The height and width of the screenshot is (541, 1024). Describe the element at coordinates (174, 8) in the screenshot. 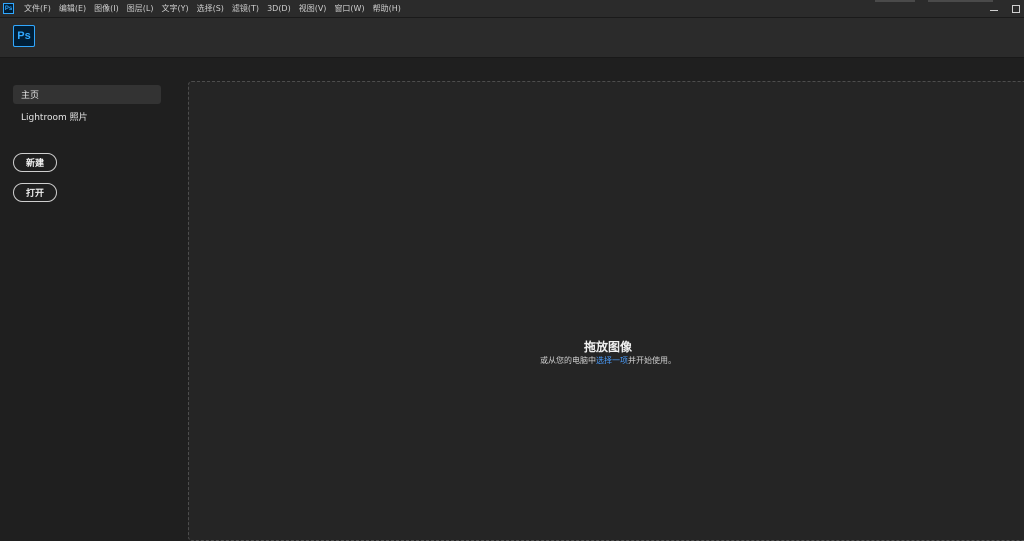

I see `menu-type: 文字(Y)` at that location.